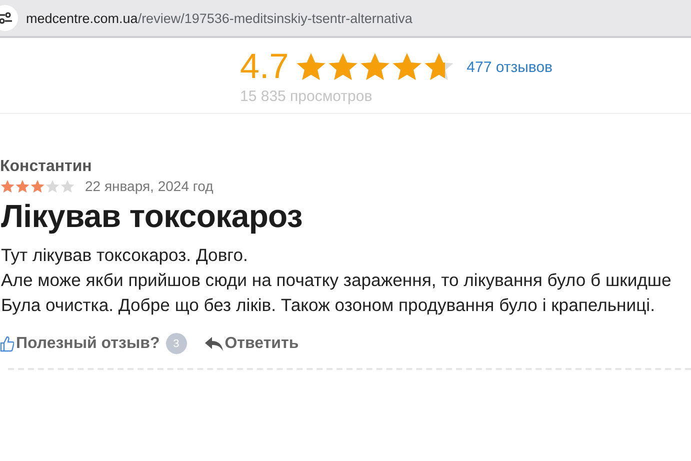 The width and height of the screenshot is (691, 461). Describe the element at coordinates (46, 167) in the screenshot. I see `author-name: Константин` at that location.